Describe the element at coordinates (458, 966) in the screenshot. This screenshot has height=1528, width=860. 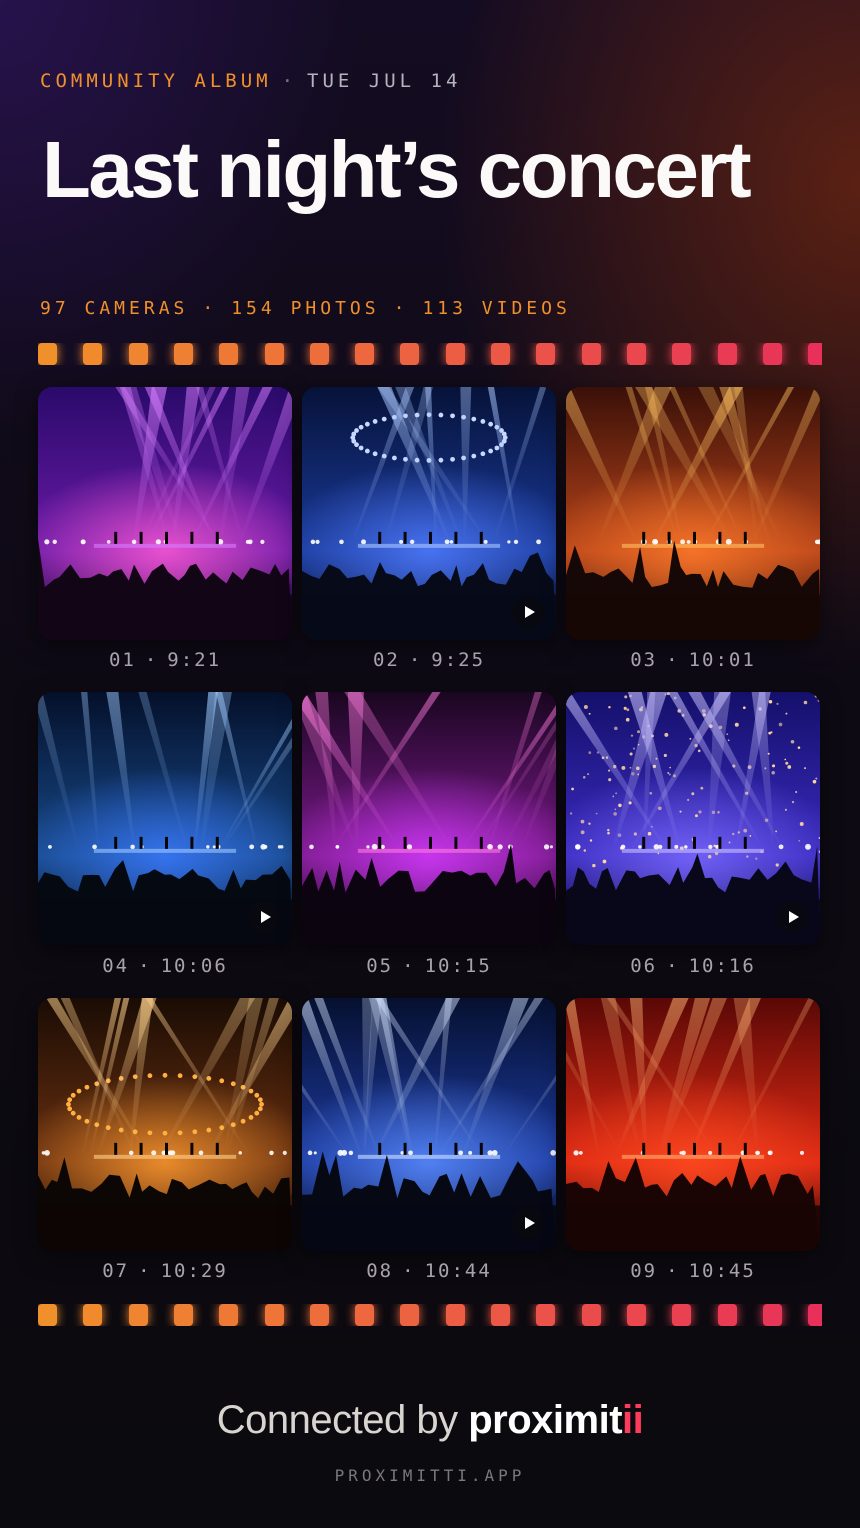
I see `tile-time: 10:15` at that location.